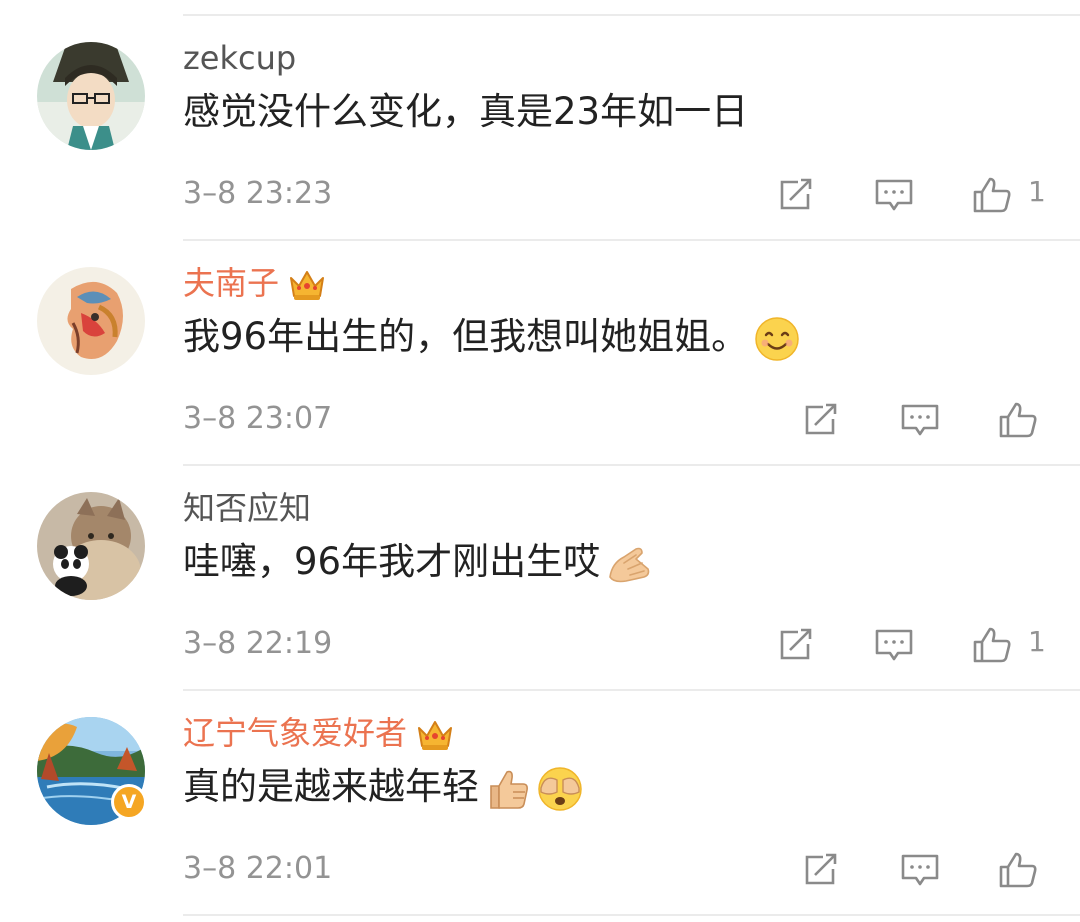  I want to click on divider, so click(631, 915).